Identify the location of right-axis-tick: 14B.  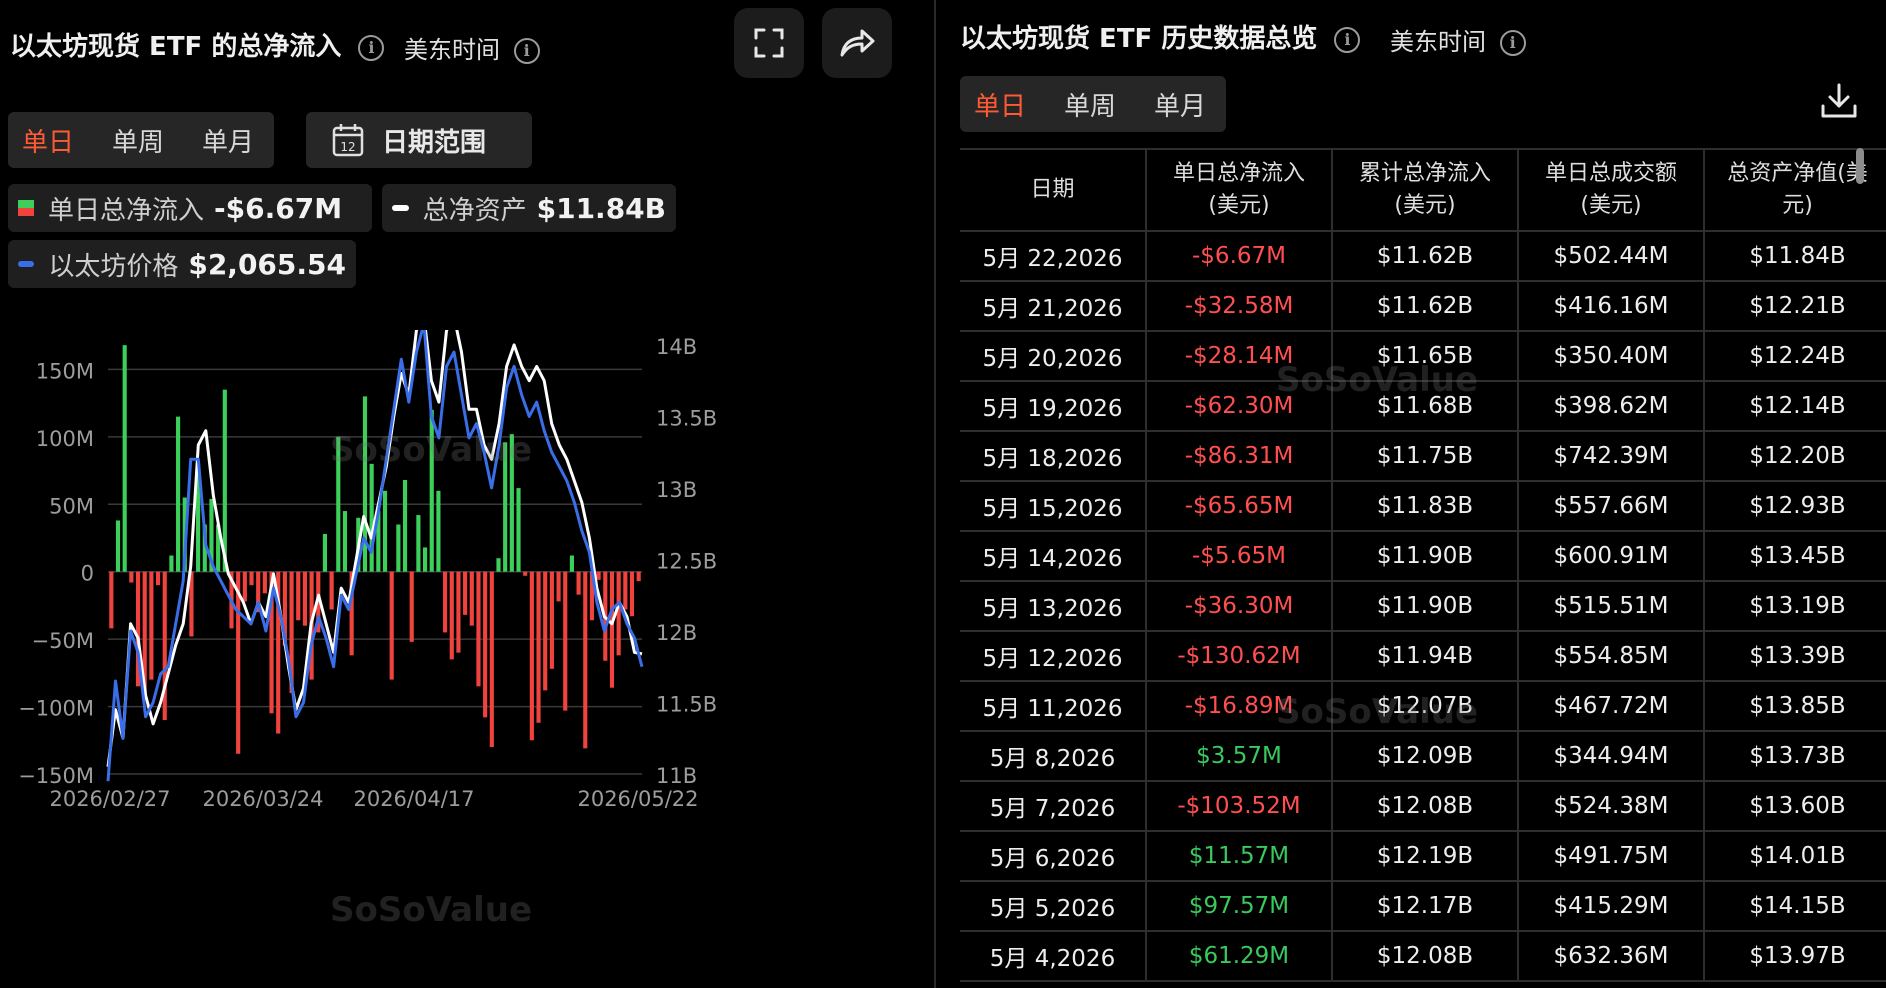
(676, 347).